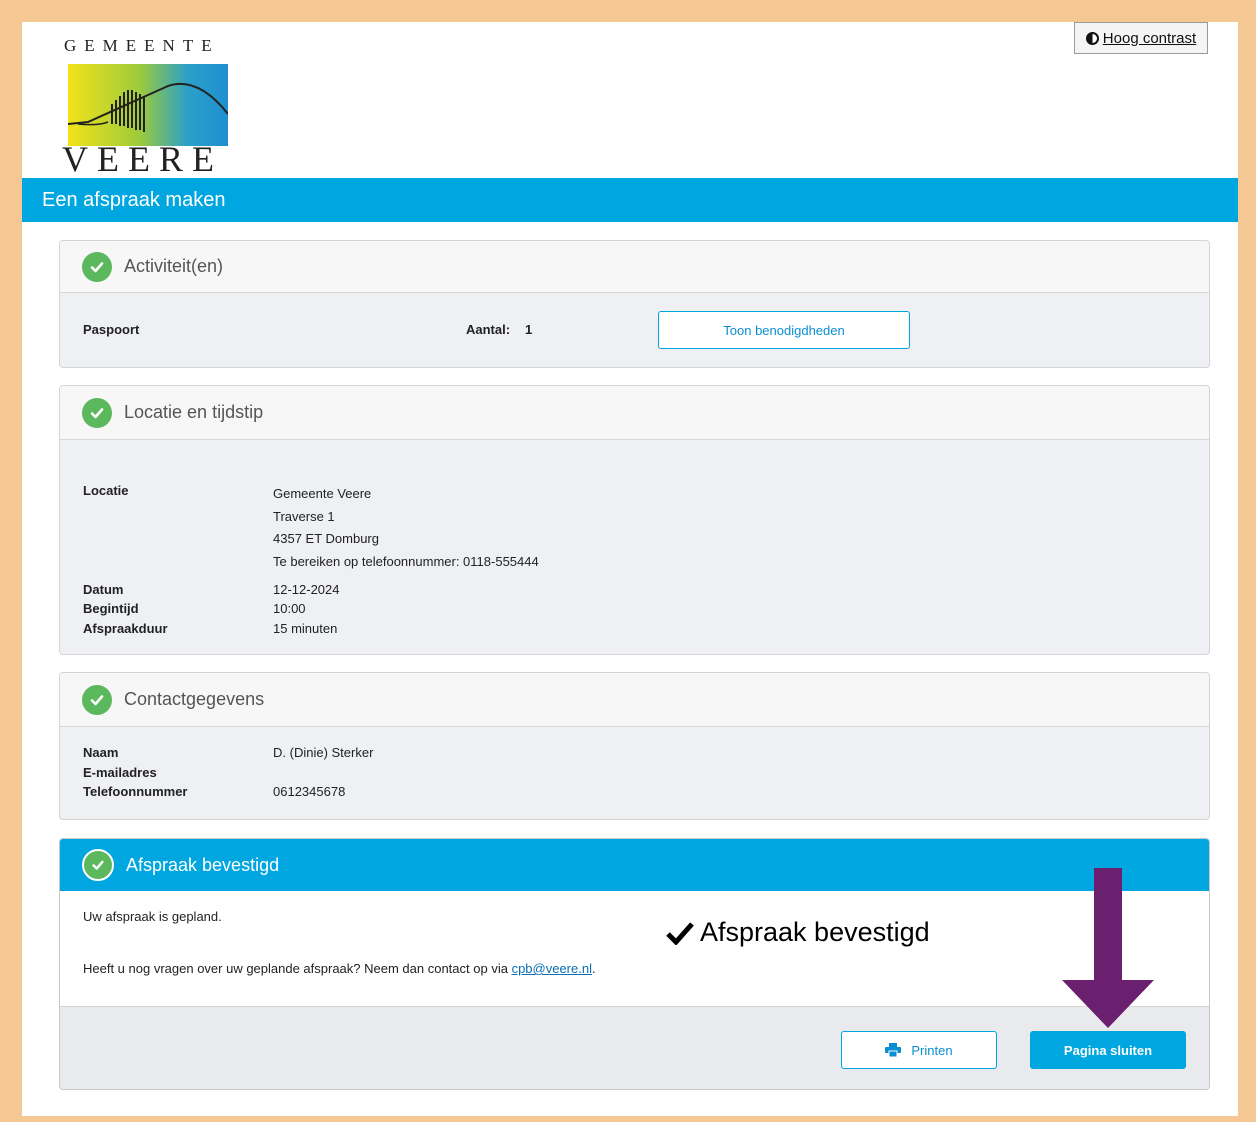 This screenshot has height=1122, width=1256. What do you see at coordinates (142, 159) in the screenshot?
I see `logo-bottom-text: VEERE` at bounding box center [142, 159].